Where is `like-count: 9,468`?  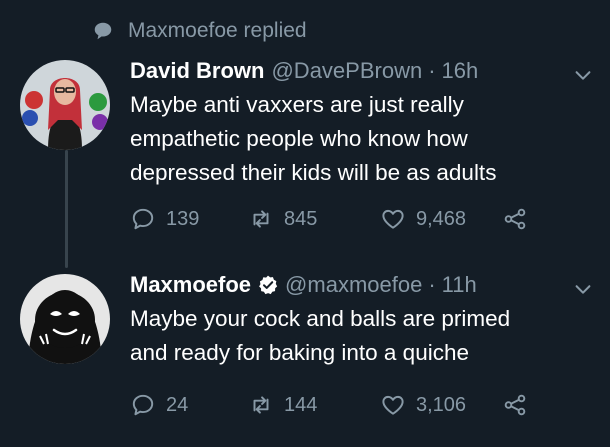 like-count: 9,468 is located at coordinates (441, 218).